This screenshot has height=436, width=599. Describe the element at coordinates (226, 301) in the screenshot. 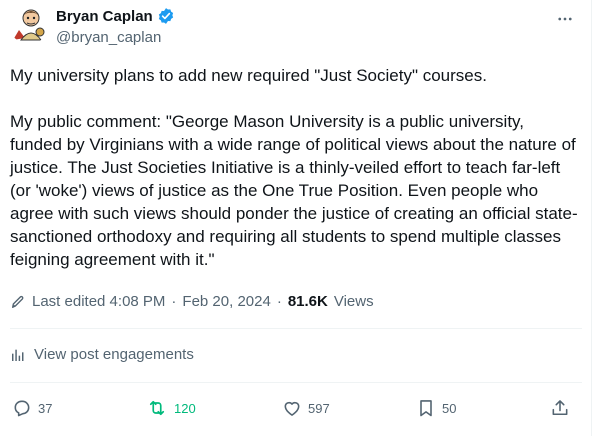

I see `tweet-date: Feb 20, 2024` at that location.